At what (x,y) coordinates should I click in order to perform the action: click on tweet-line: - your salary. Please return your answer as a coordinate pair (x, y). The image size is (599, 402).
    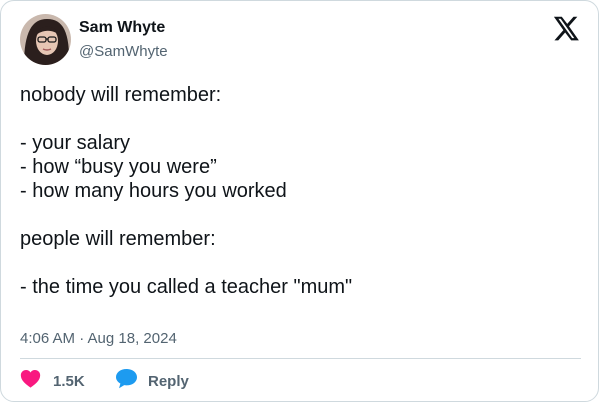
    Looking at the image, I should click on (75, 143).